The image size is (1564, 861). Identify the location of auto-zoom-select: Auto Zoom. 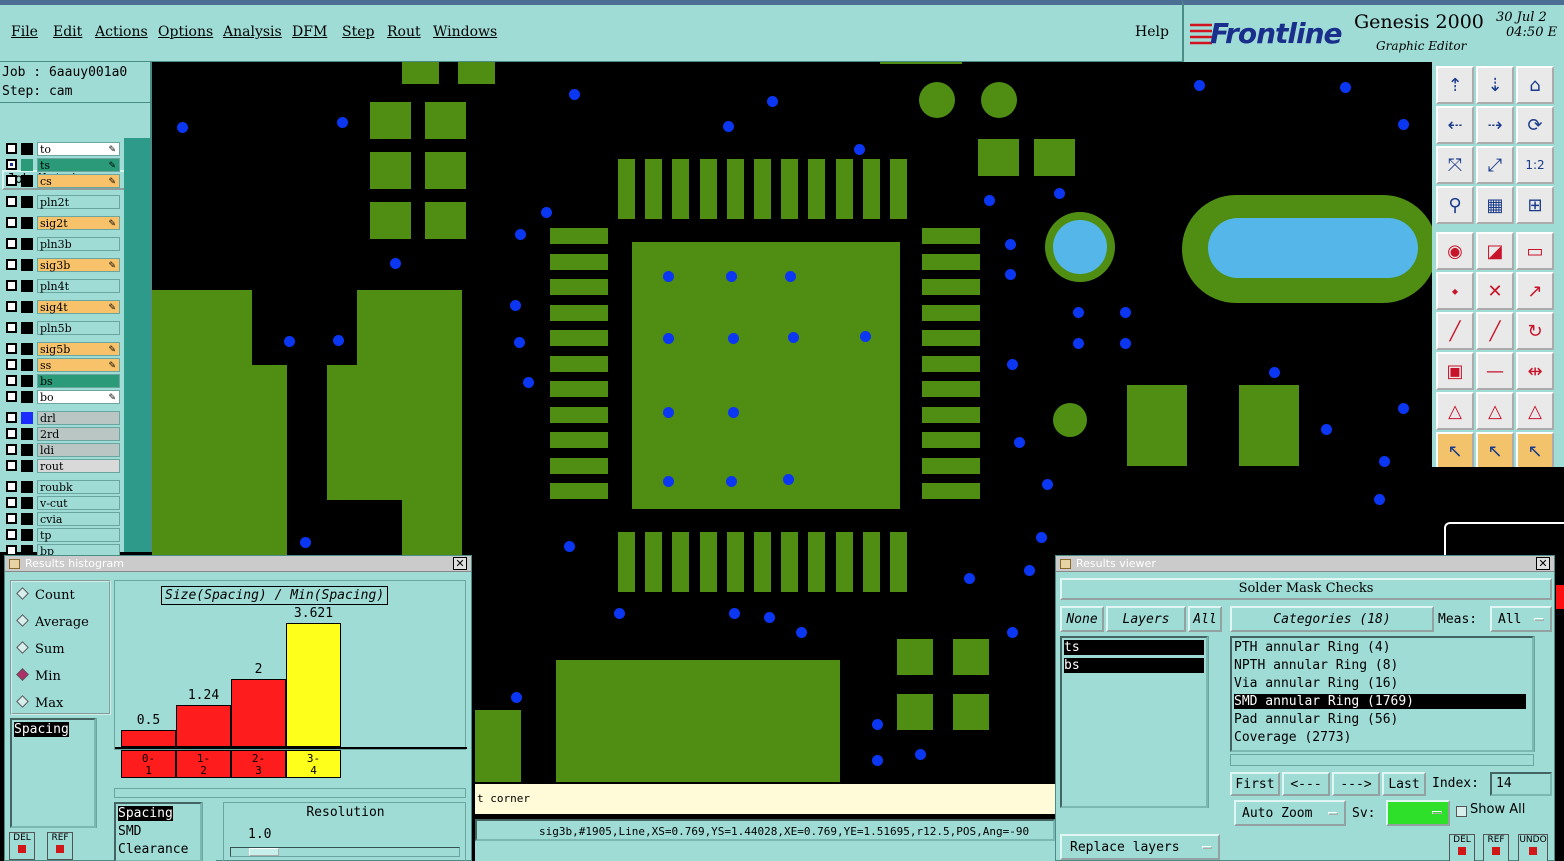
(1290, 813).